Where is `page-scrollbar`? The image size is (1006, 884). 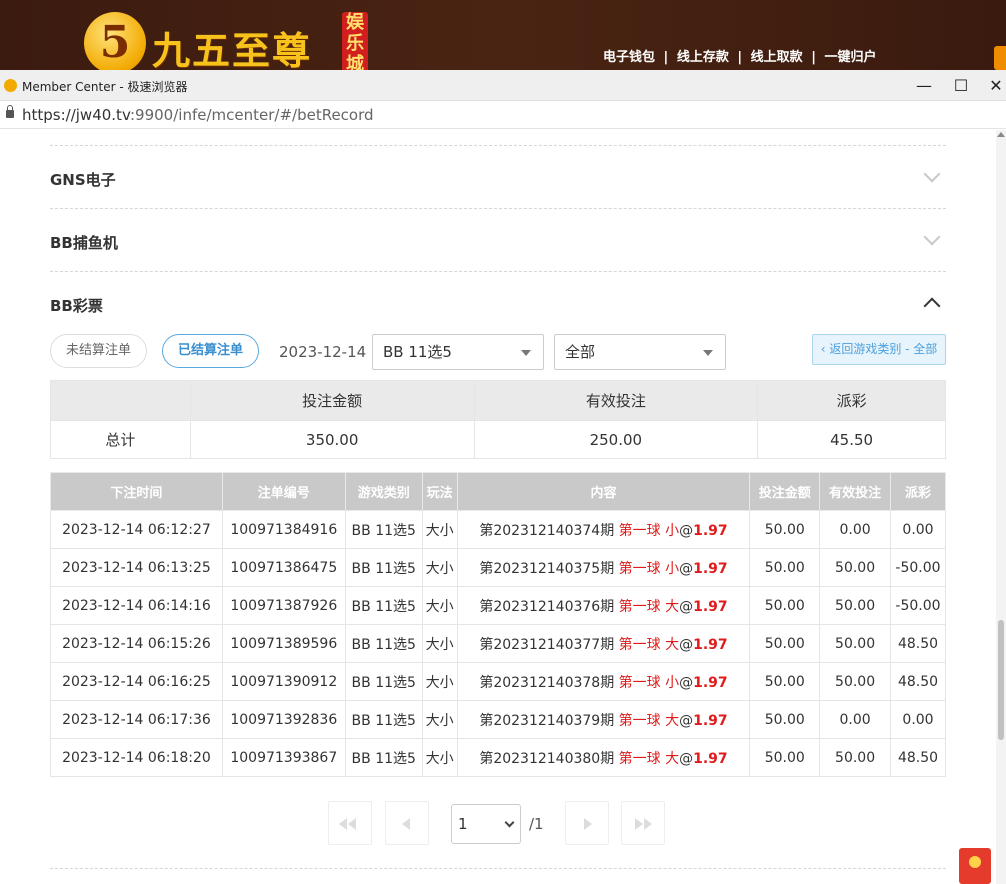 page-scrollbar is located at coordinates (1001, 507).